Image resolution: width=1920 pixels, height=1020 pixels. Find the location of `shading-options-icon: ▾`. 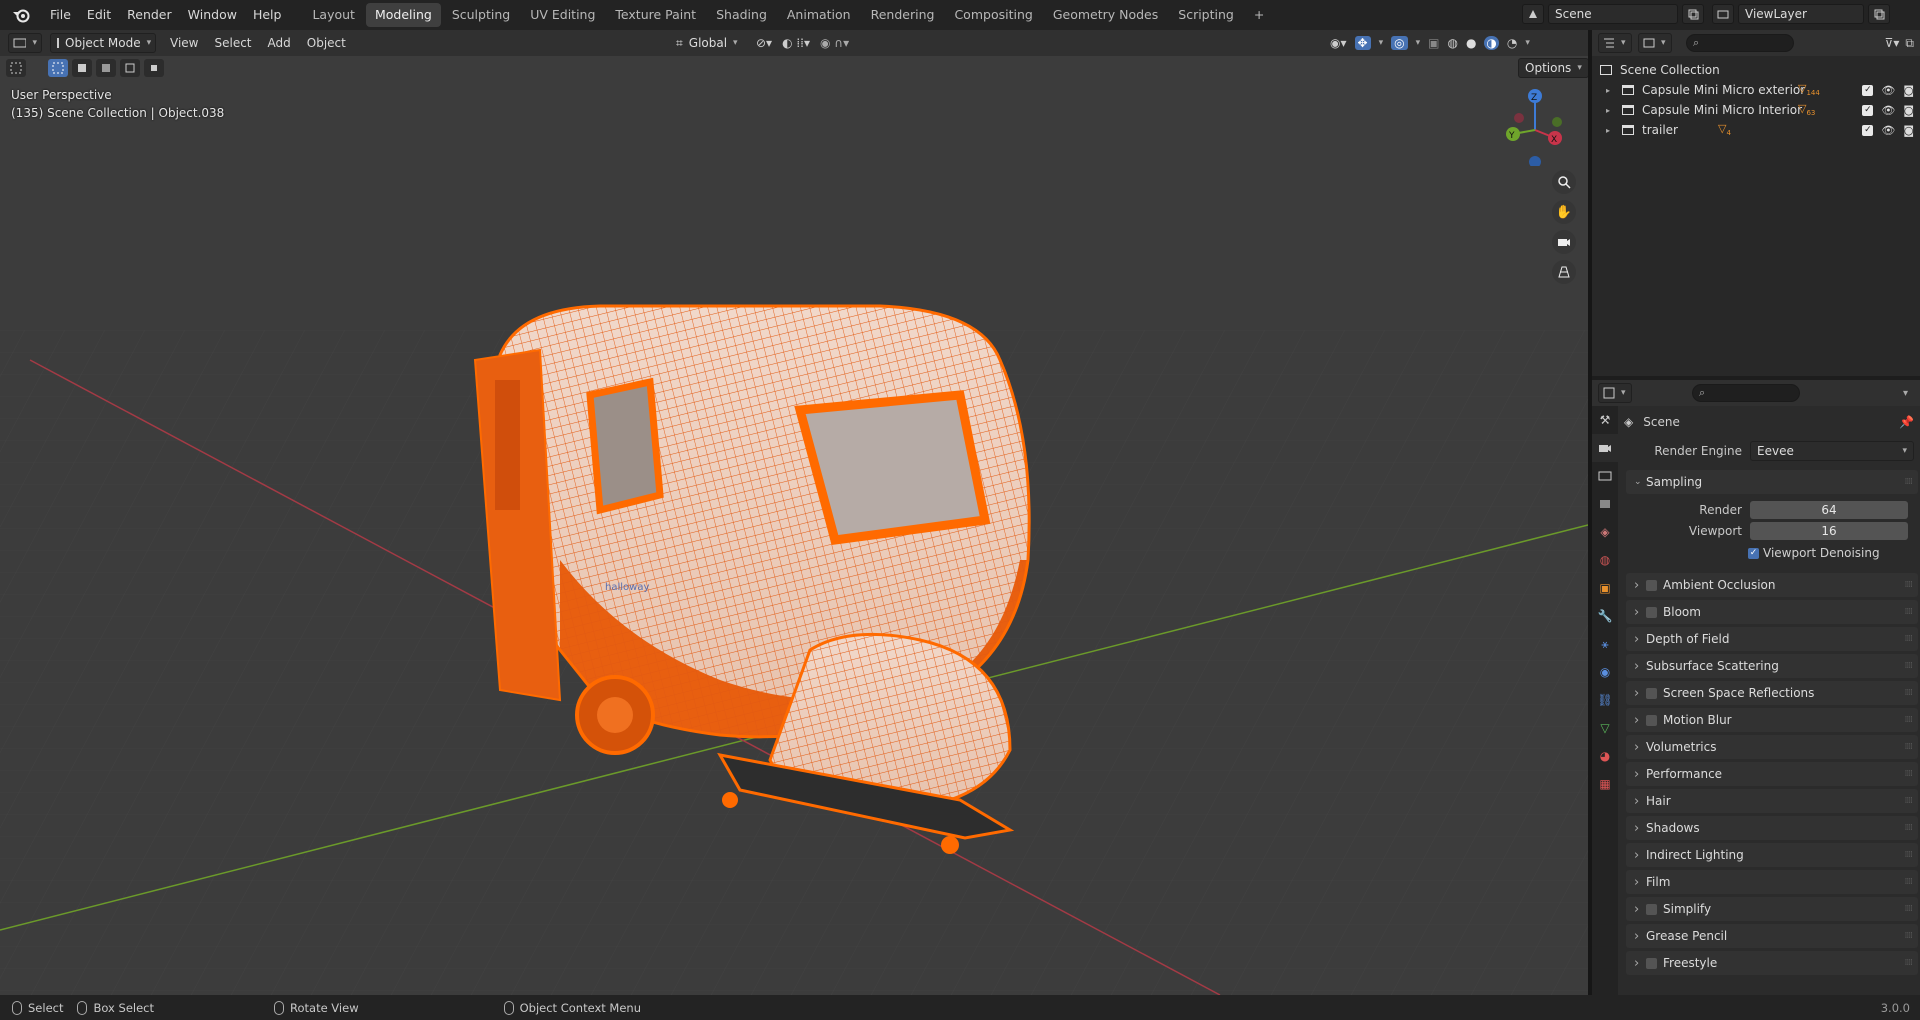

shading-options-icon: ▾ is located at coordinates (1527, 43).